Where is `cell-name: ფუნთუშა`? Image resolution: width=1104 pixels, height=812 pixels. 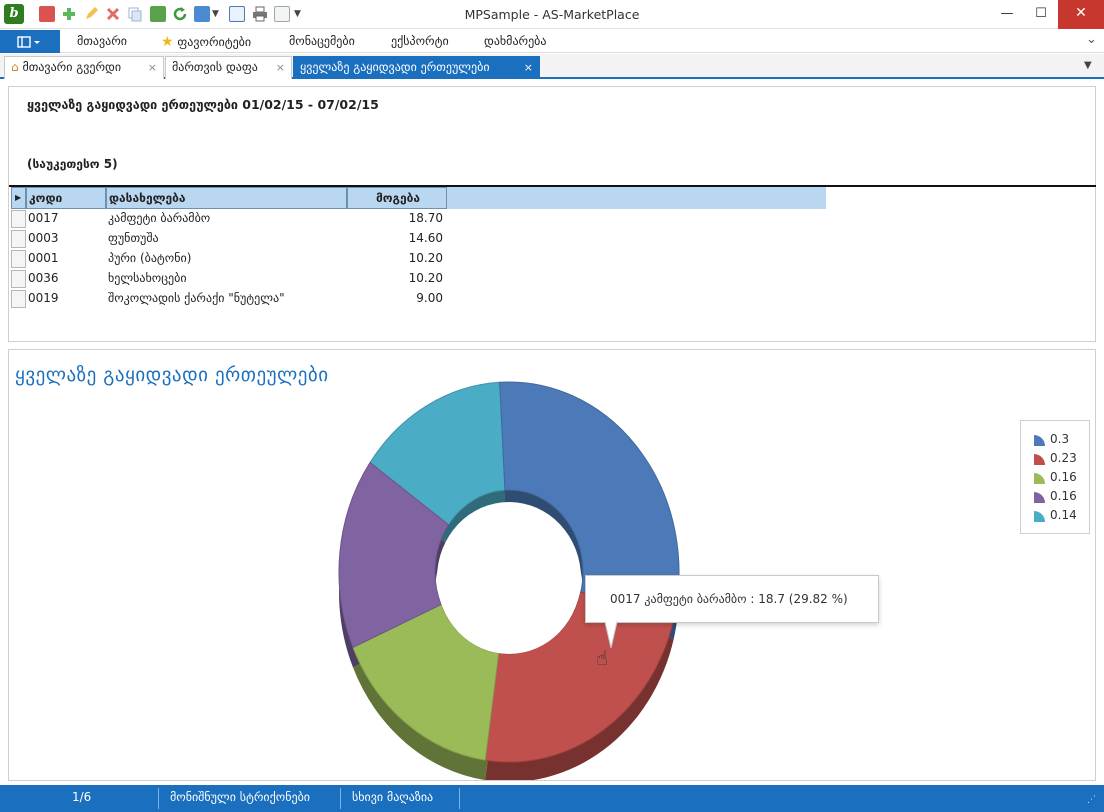 cell-name: ფუნთუშა is located at coordinates (133, 238).